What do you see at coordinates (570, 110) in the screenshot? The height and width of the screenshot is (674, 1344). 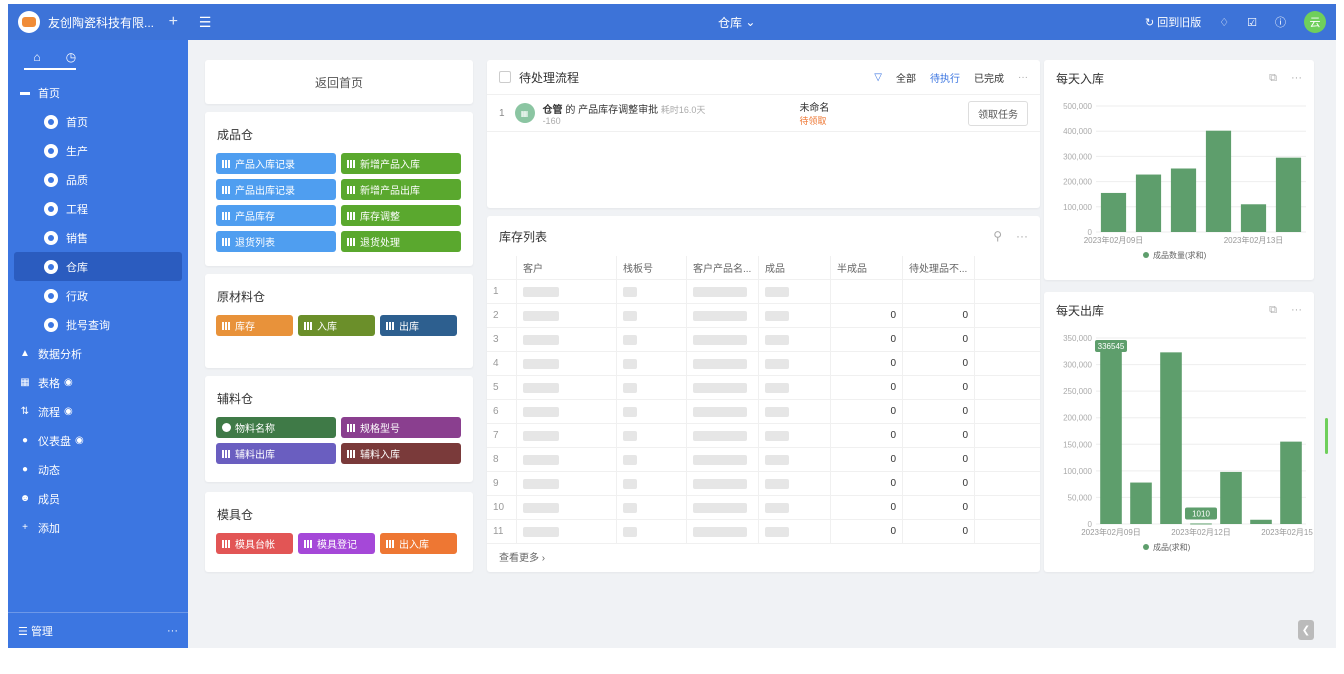 I see `task-connector: 的` at bounding box center [570, 110].